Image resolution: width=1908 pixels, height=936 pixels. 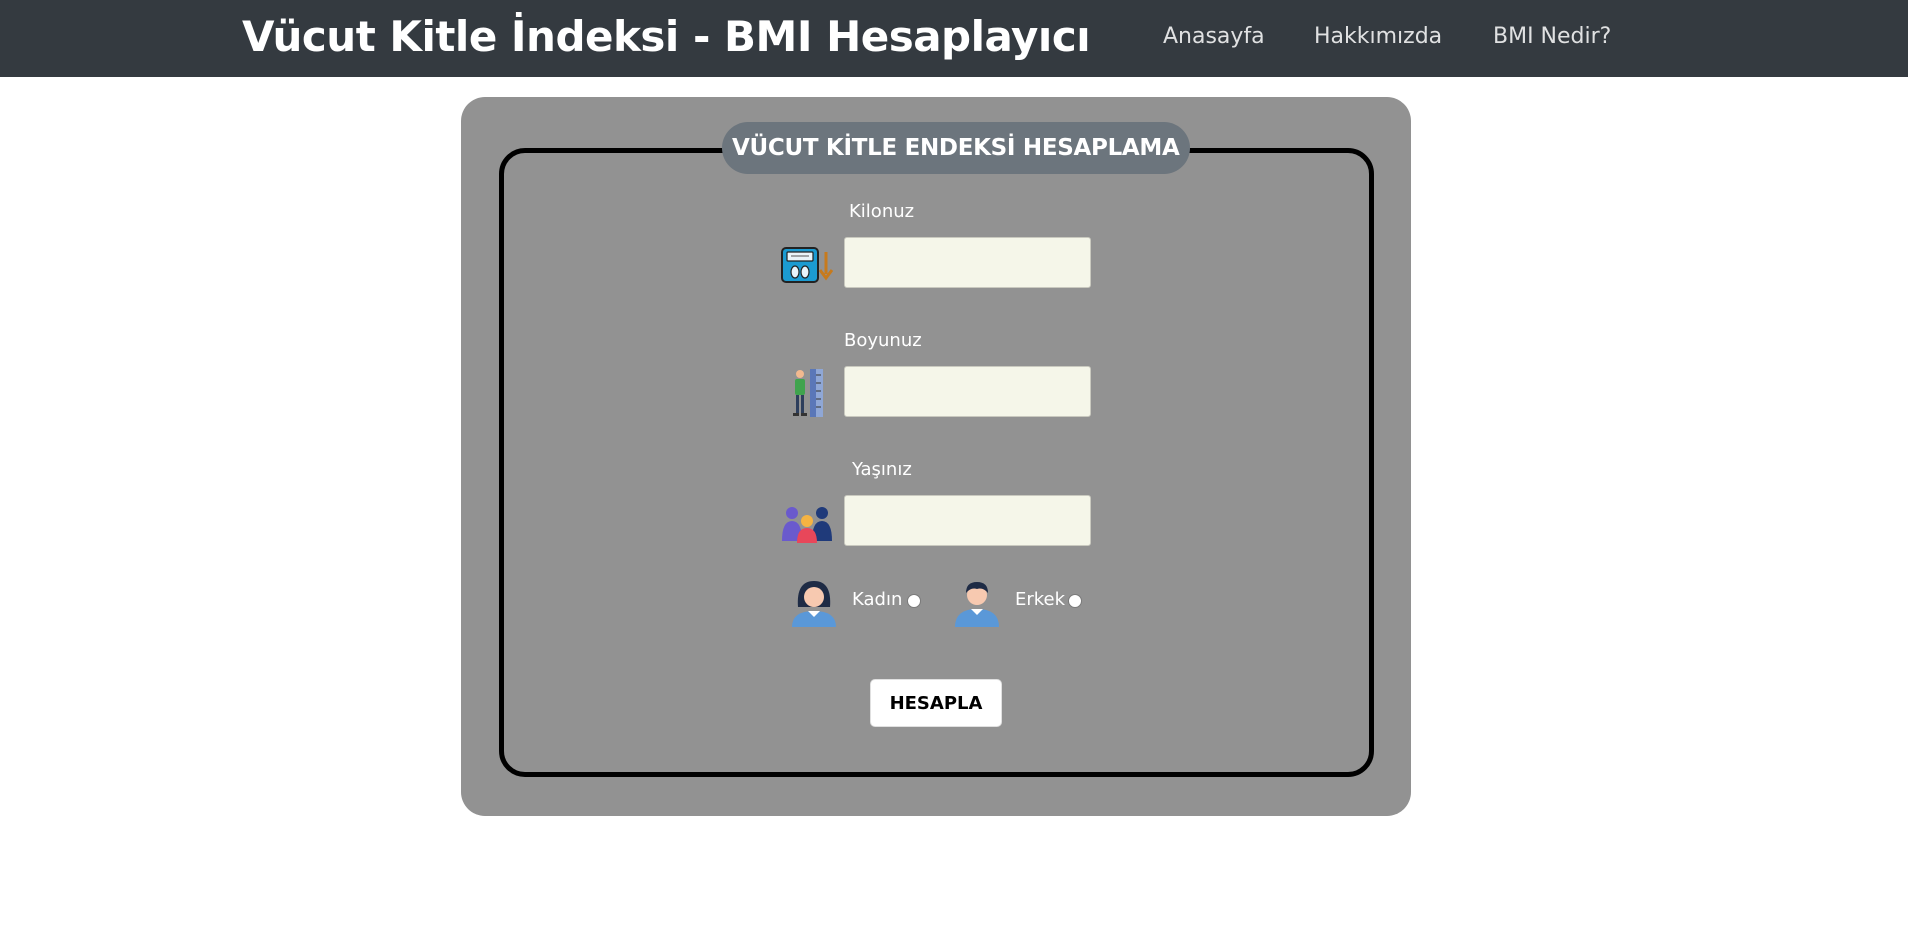 What do you see at coordinates (914, 601) in the screenshot?
I see `gender-female-radio` at bounding box center [914, 601].